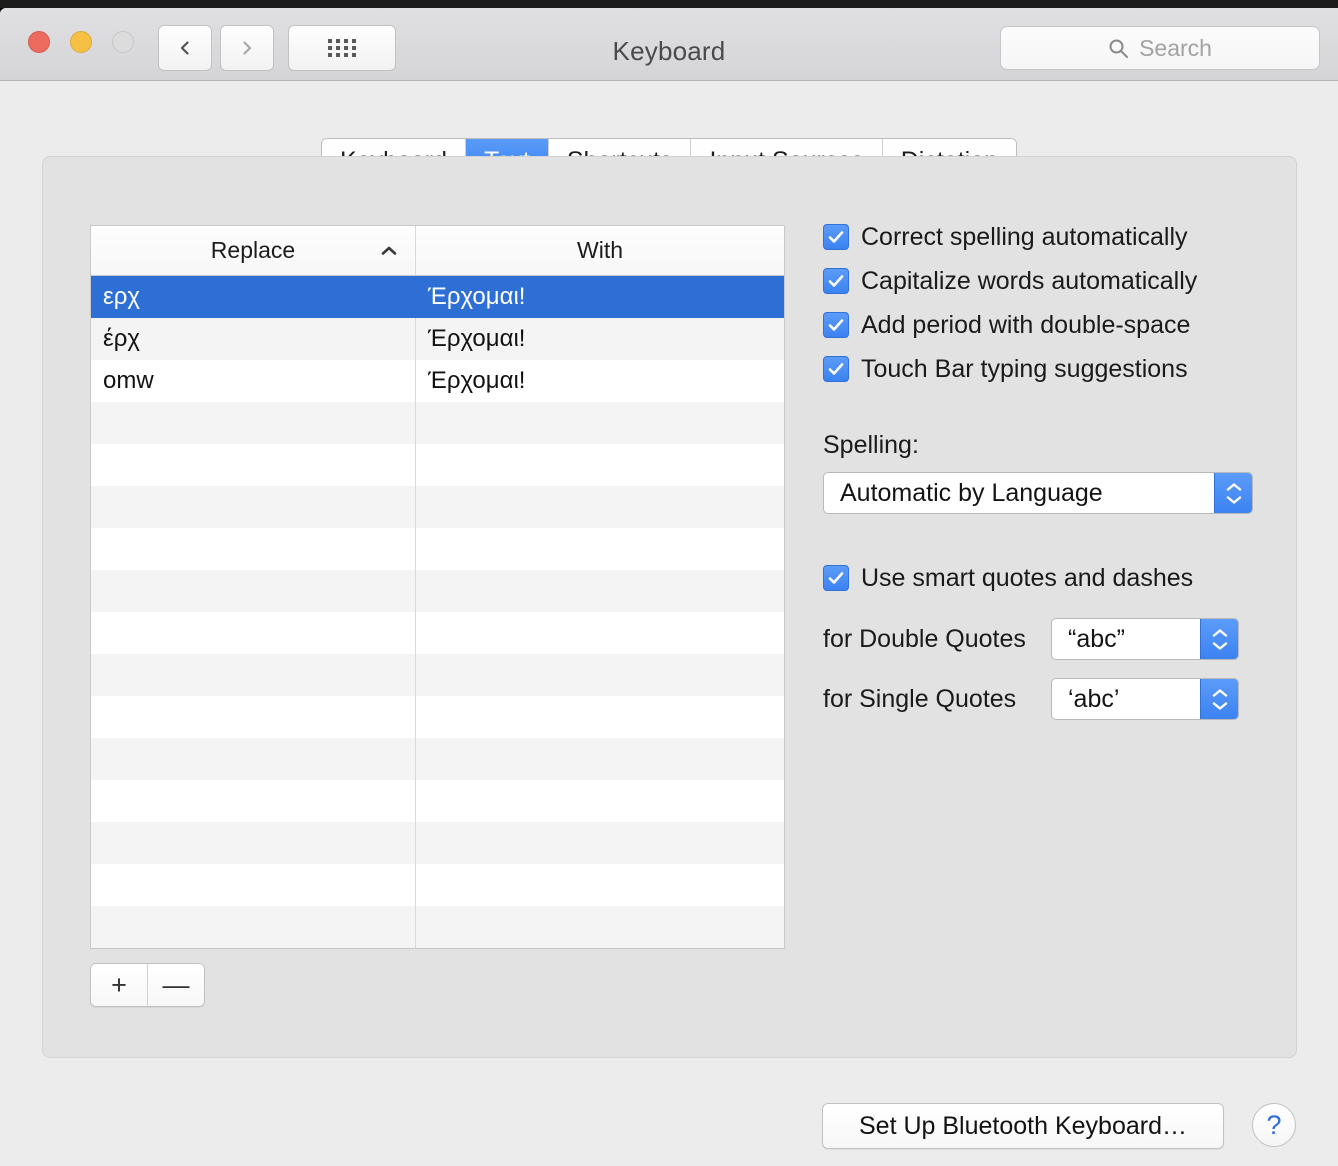 The width and height of the screenshot is (1338, 1166). Describe the element at coordinates (669, 44) in the screenshot. I see `window-titlebar: Keyboard Search` at that location.